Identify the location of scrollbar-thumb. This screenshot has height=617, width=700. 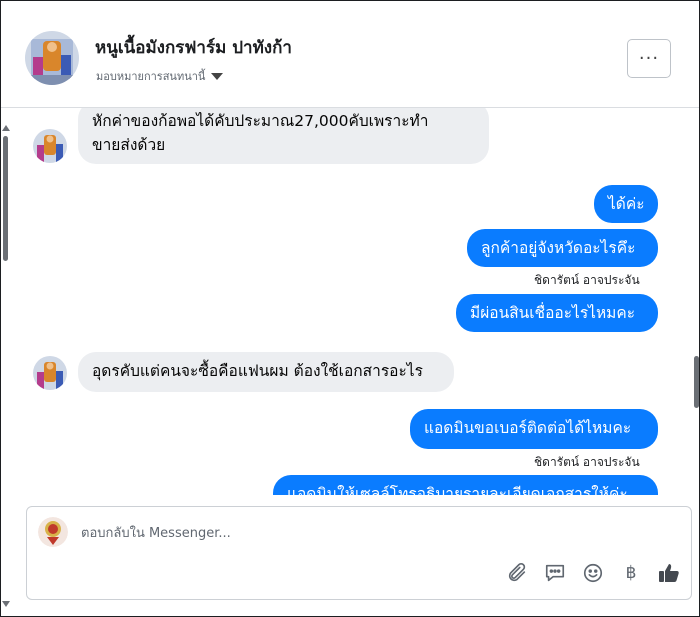
(5, 198).